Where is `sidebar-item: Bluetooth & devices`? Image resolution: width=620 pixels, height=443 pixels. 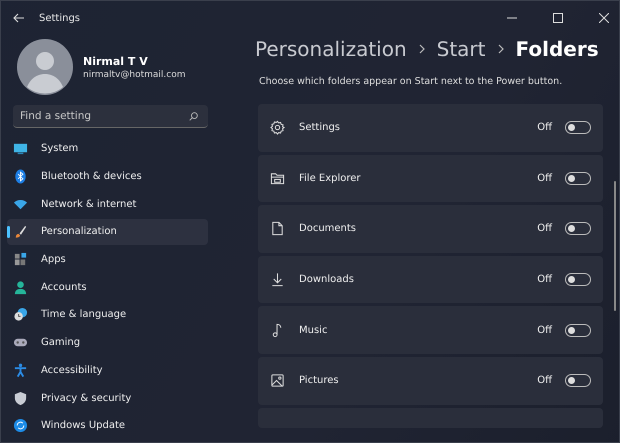 sidebar-item: Bluetooth & devices is located at coordinates (107, 177).